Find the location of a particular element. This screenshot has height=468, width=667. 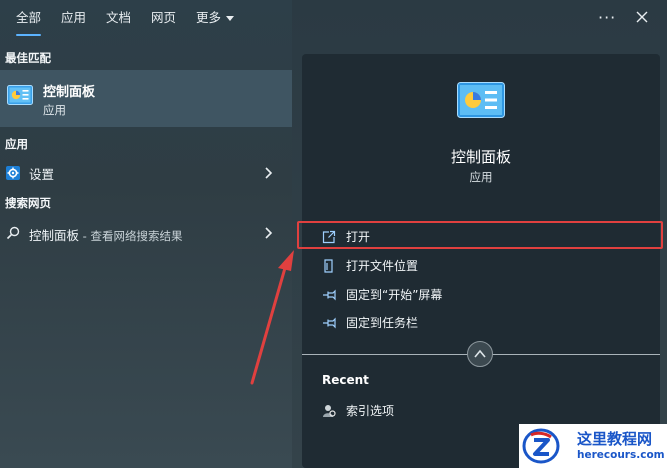

apps-heading: 应用 is located at coordinates (16, 144).